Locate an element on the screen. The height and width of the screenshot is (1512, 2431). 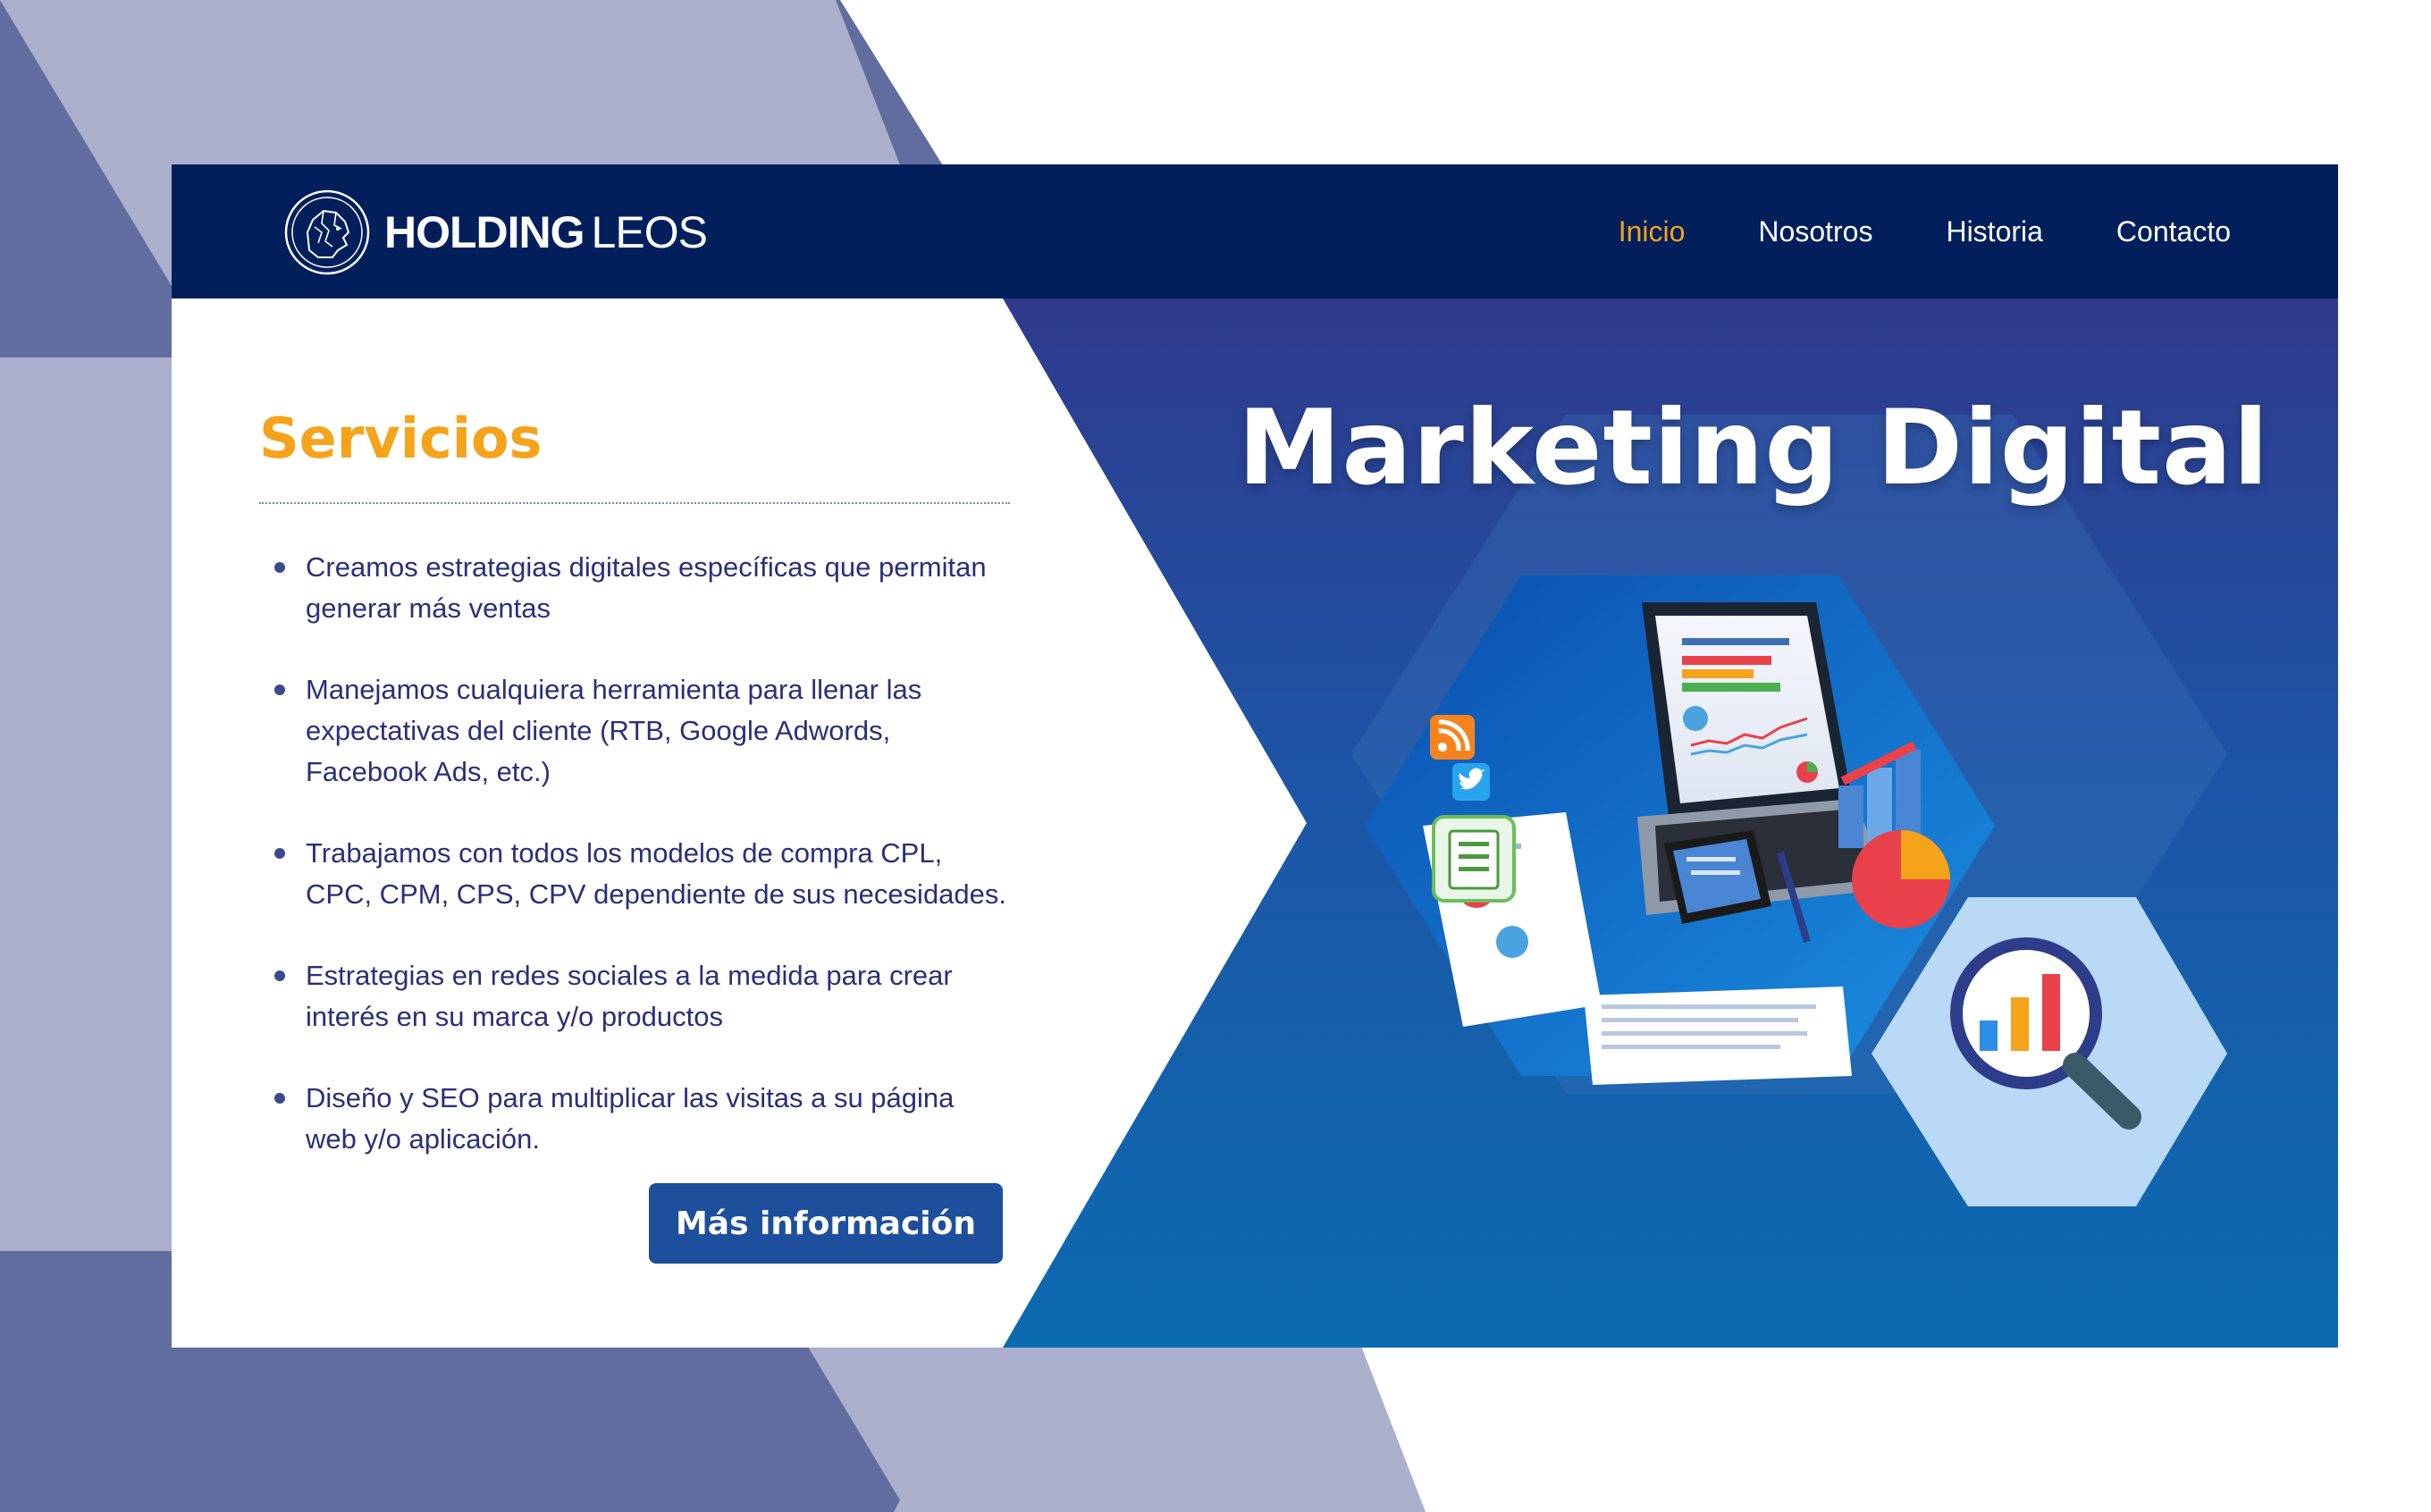
twitter-bird-icon is located at coordinates (1471, 782).